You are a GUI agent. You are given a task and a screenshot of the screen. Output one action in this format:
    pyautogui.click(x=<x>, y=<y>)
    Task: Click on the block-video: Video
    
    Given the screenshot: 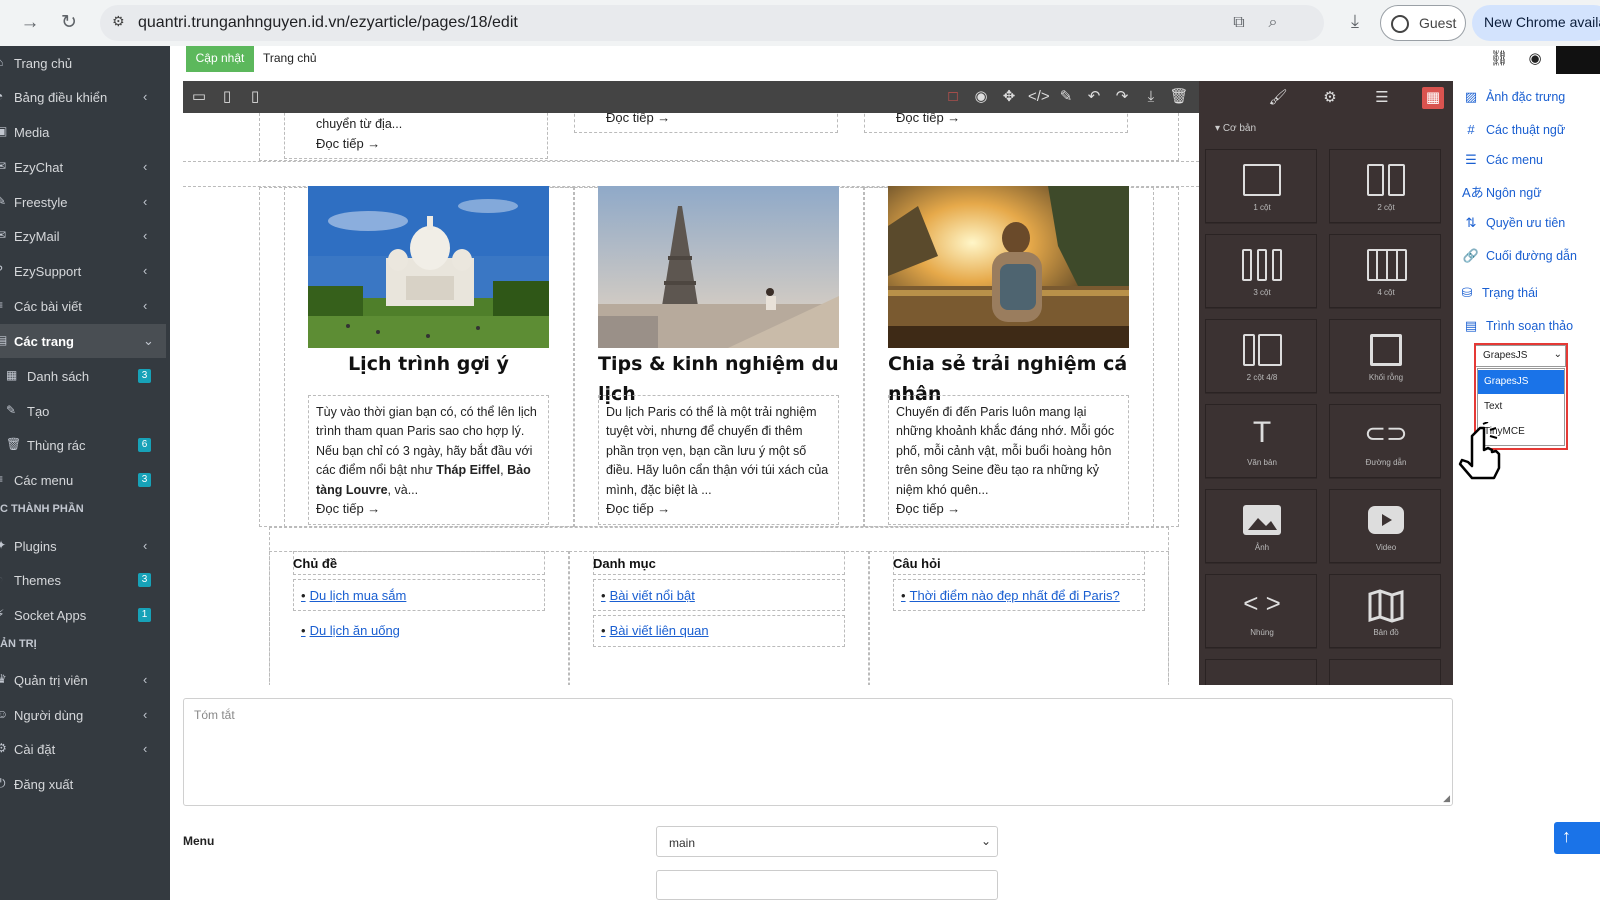 What is the action you would take?
    pyautogui.click(x=1385, y=526)
    